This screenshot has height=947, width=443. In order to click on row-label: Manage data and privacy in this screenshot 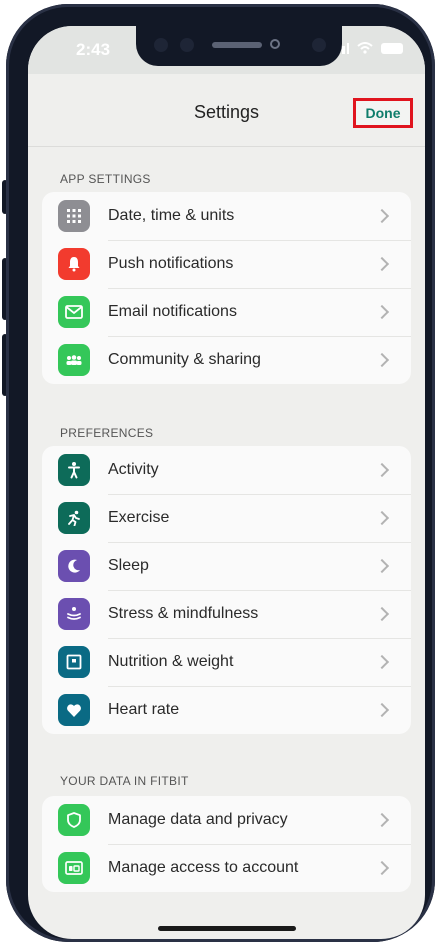, I will do `click(198, 819)`.